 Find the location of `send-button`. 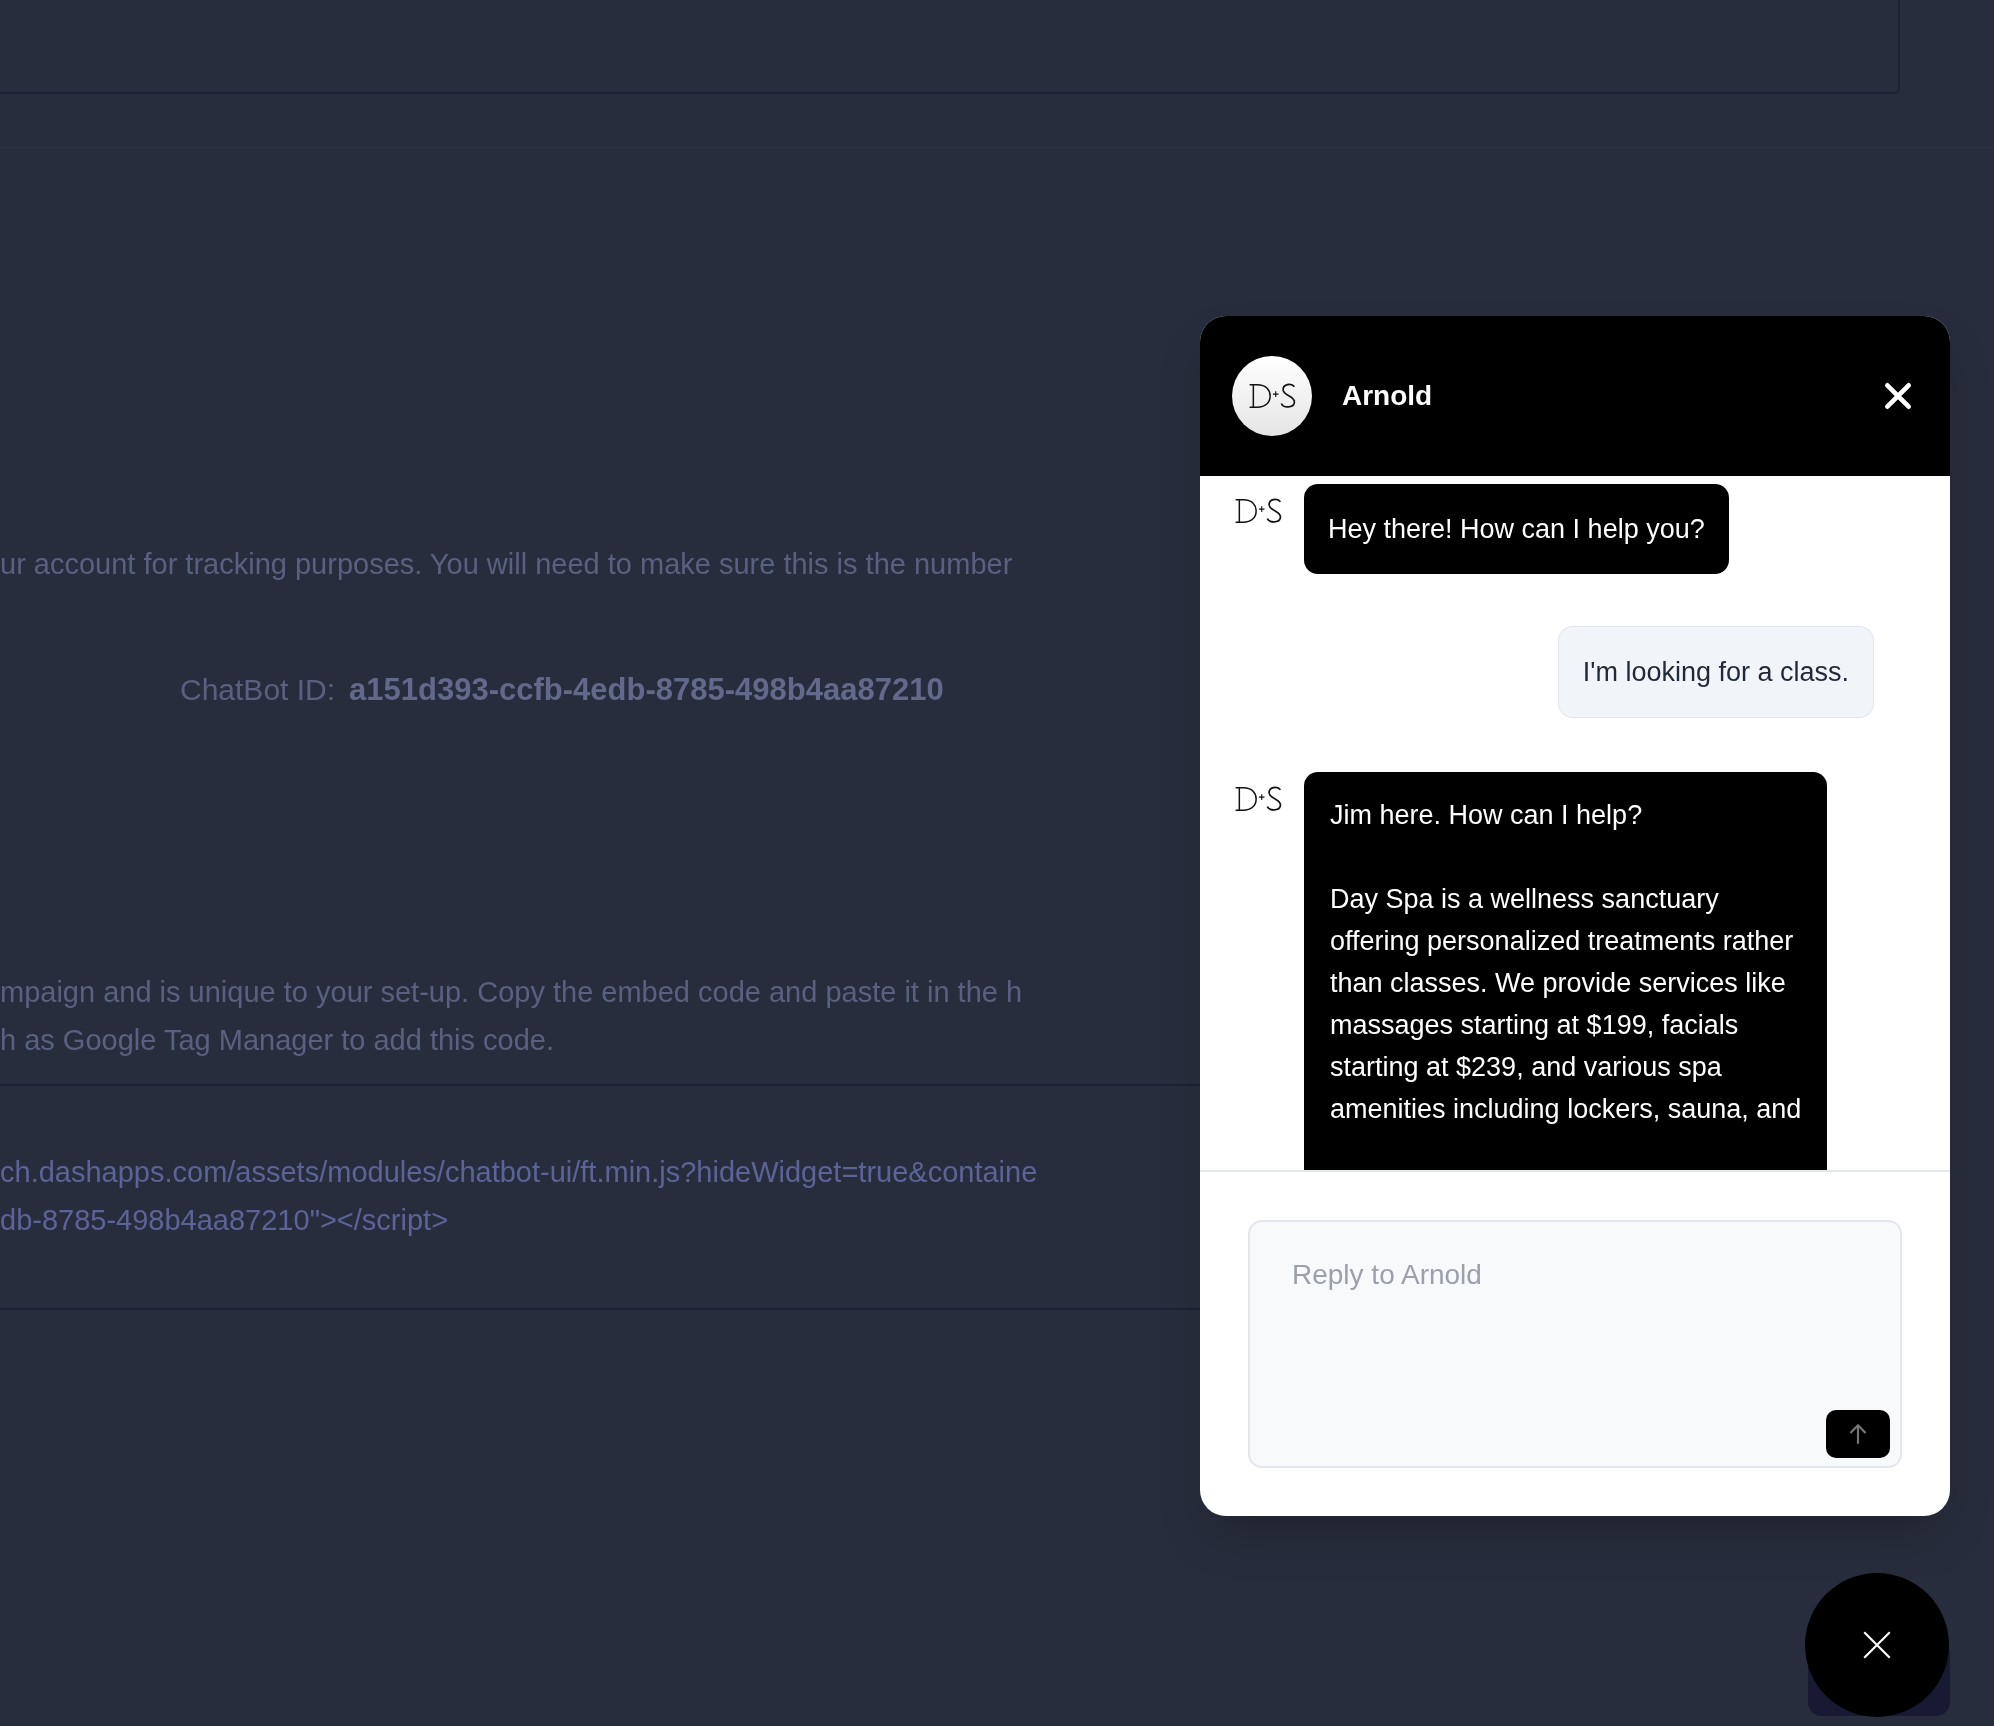

send-button is located at coordinates (1858, 1434).